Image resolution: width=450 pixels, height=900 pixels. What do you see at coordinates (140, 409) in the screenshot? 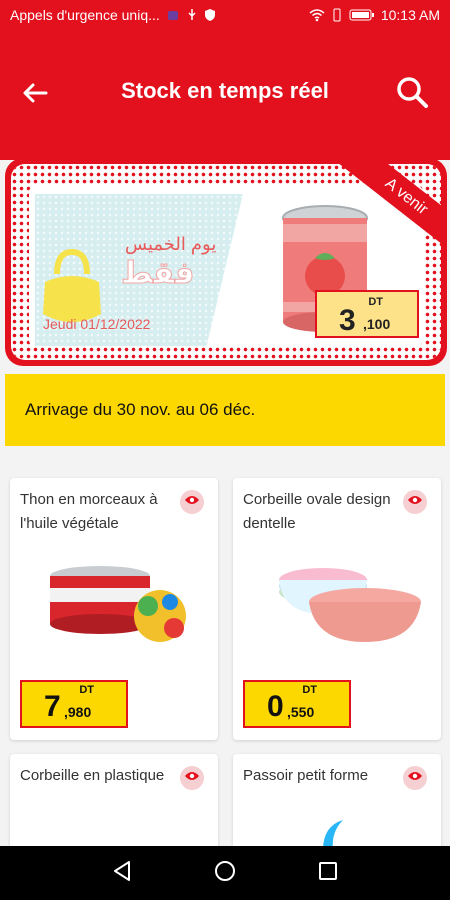
I see `arrival-notice-text: Arrivage du 30 nov. au 06 déc.` at bounding box center [140, 409].